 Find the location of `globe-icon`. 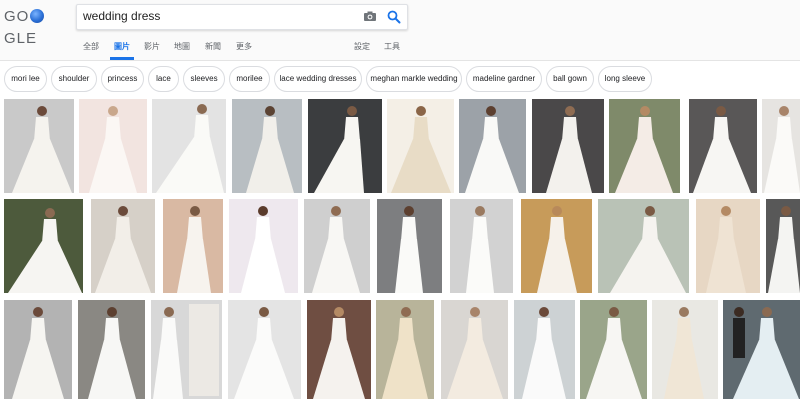

globe-icon is located at coordinates (37, 16).